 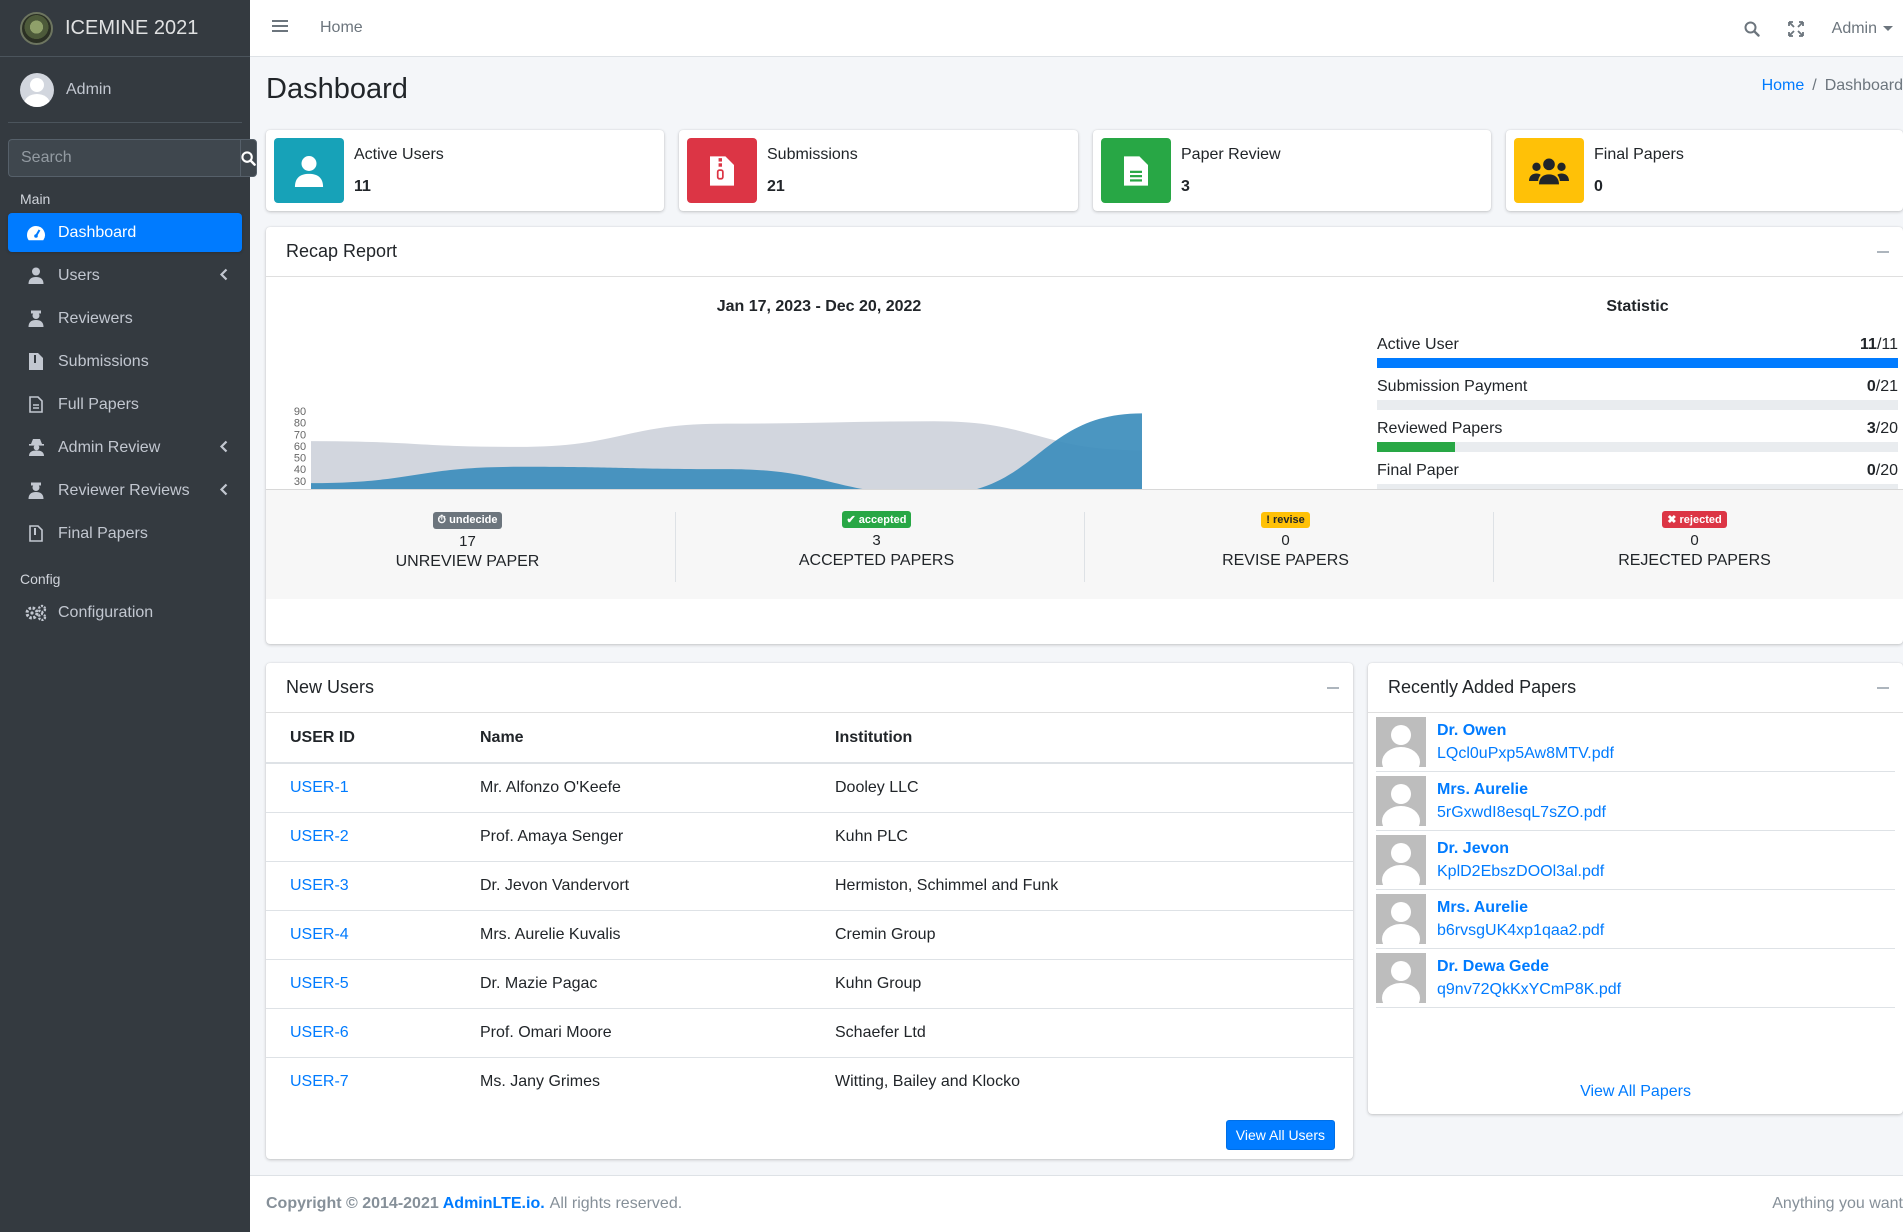 I want to click on user-name-cell: Prof. Amaya Senger, so click(x=633, y=836).